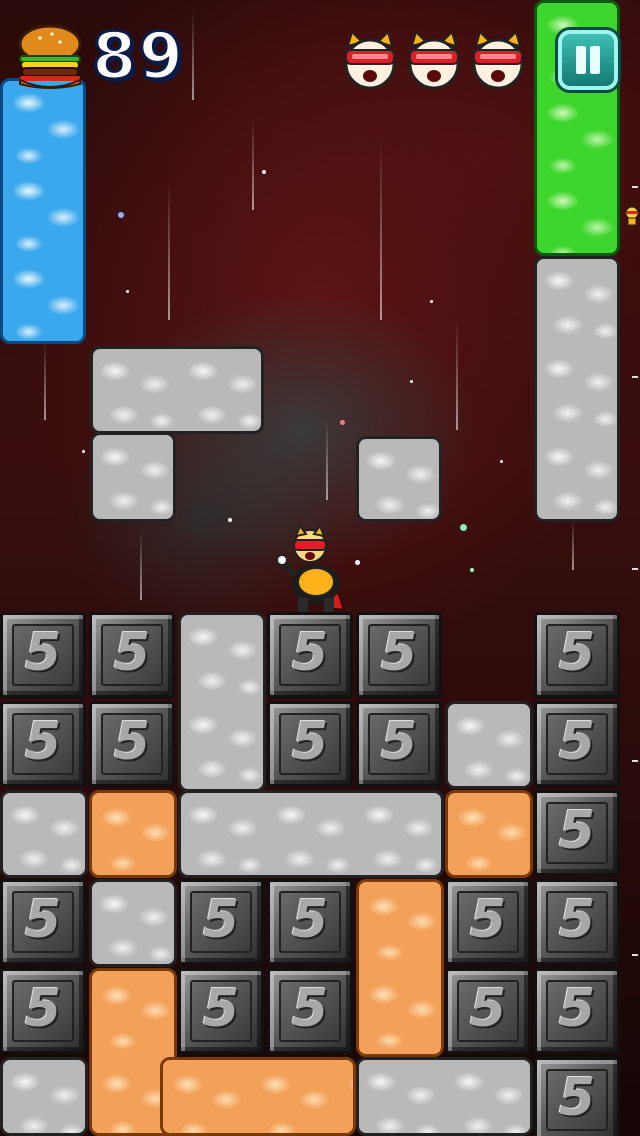 This screenshot has width=640, height=1136. What do you see at coordinates (400, 968) in the screenshot?
I see `orange-column-block` at bounding box center [400, 968].